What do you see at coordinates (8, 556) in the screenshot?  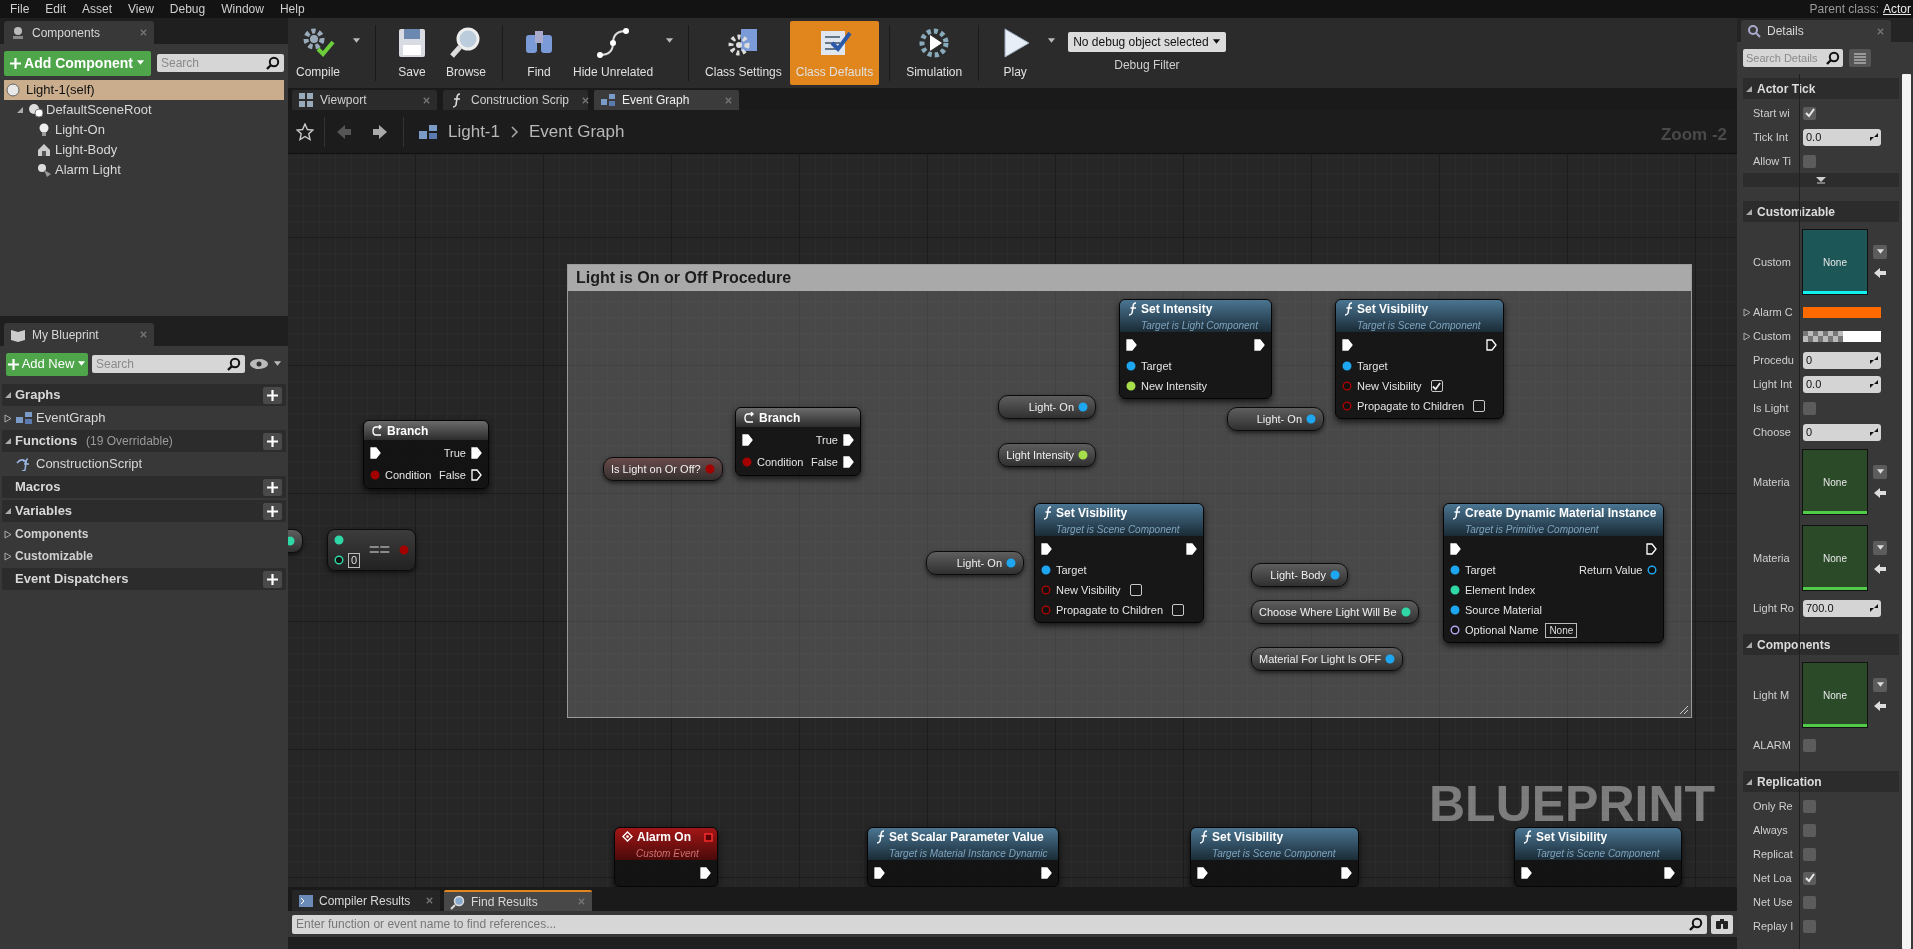 I see `collapsed-arrow-icon` at bounding box center [8, 556].